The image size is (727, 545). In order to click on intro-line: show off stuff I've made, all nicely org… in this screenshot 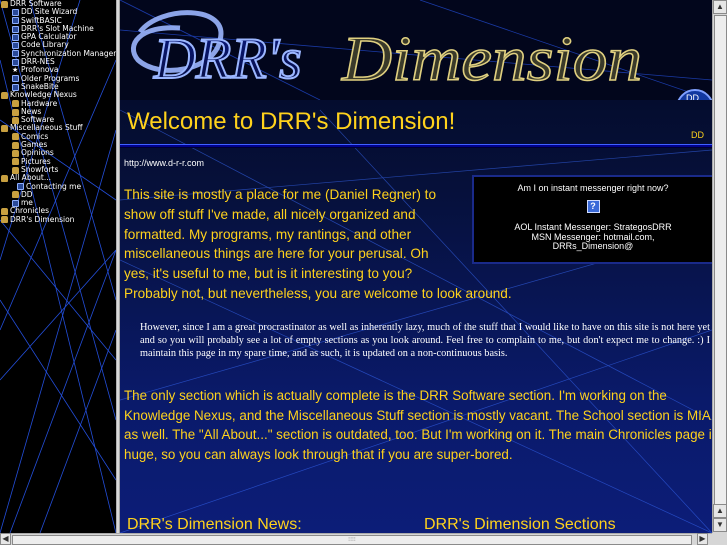, I will do `click(270, 214)`.